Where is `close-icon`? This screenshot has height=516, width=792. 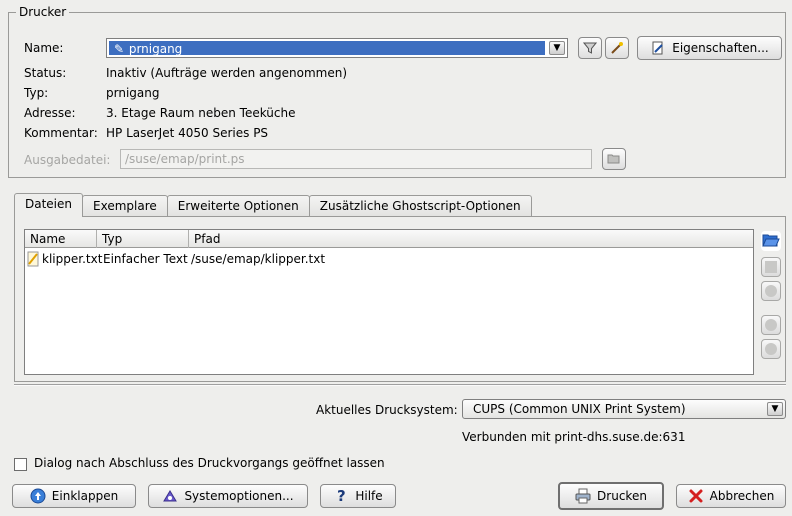 close-icon is located at coordinates (696, 496).